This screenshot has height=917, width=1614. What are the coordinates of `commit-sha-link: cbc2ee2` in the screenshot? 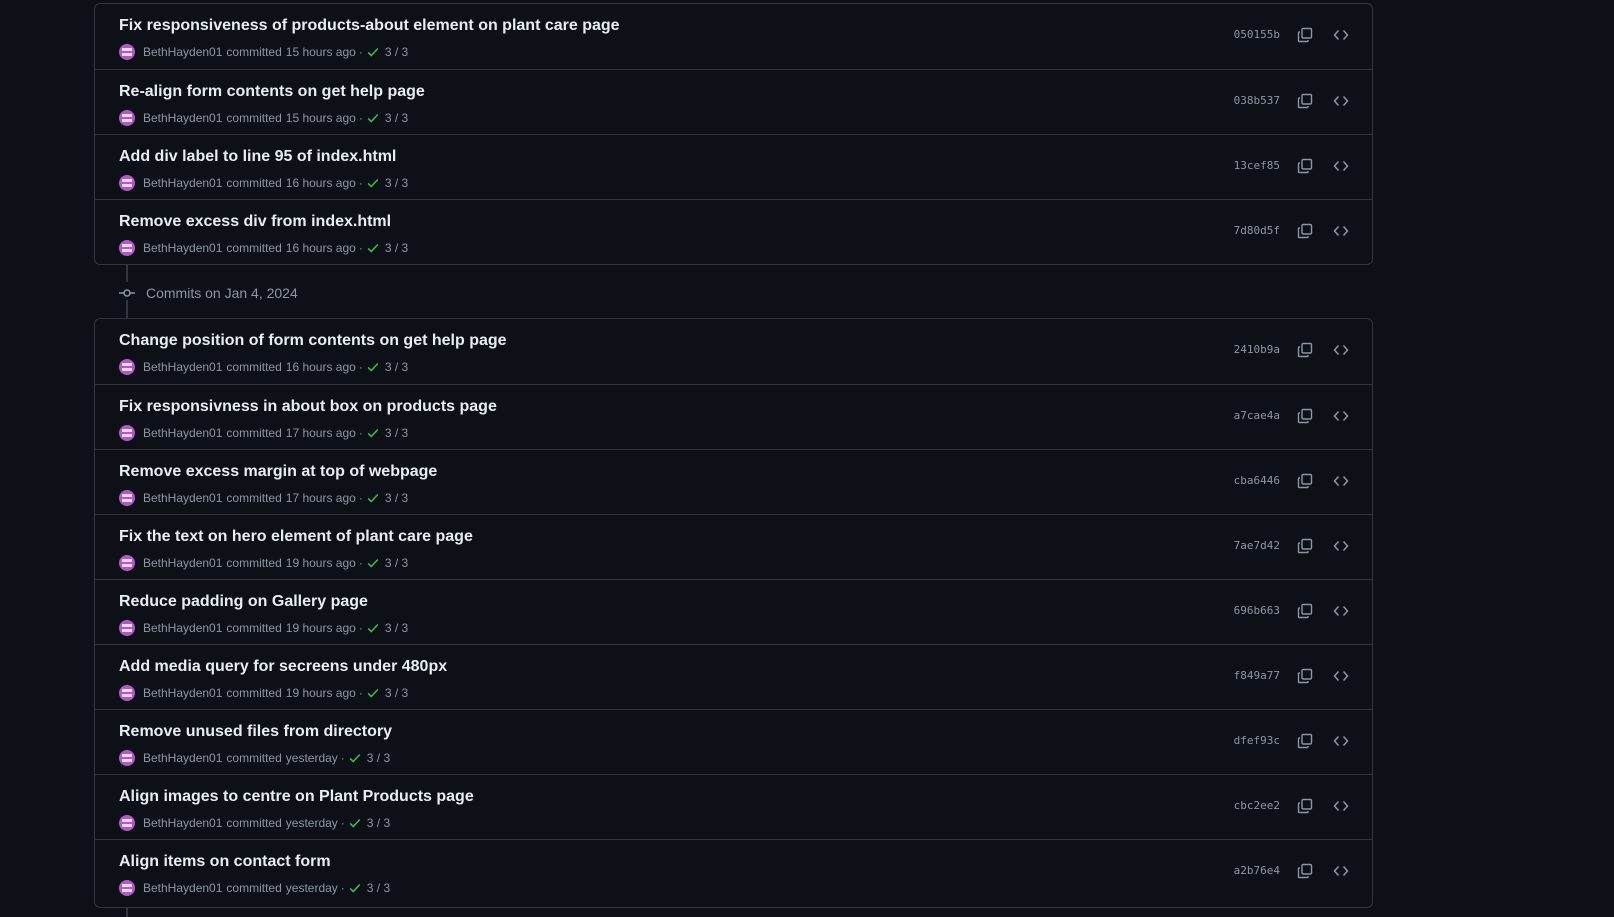 It's located at (1257, 805).